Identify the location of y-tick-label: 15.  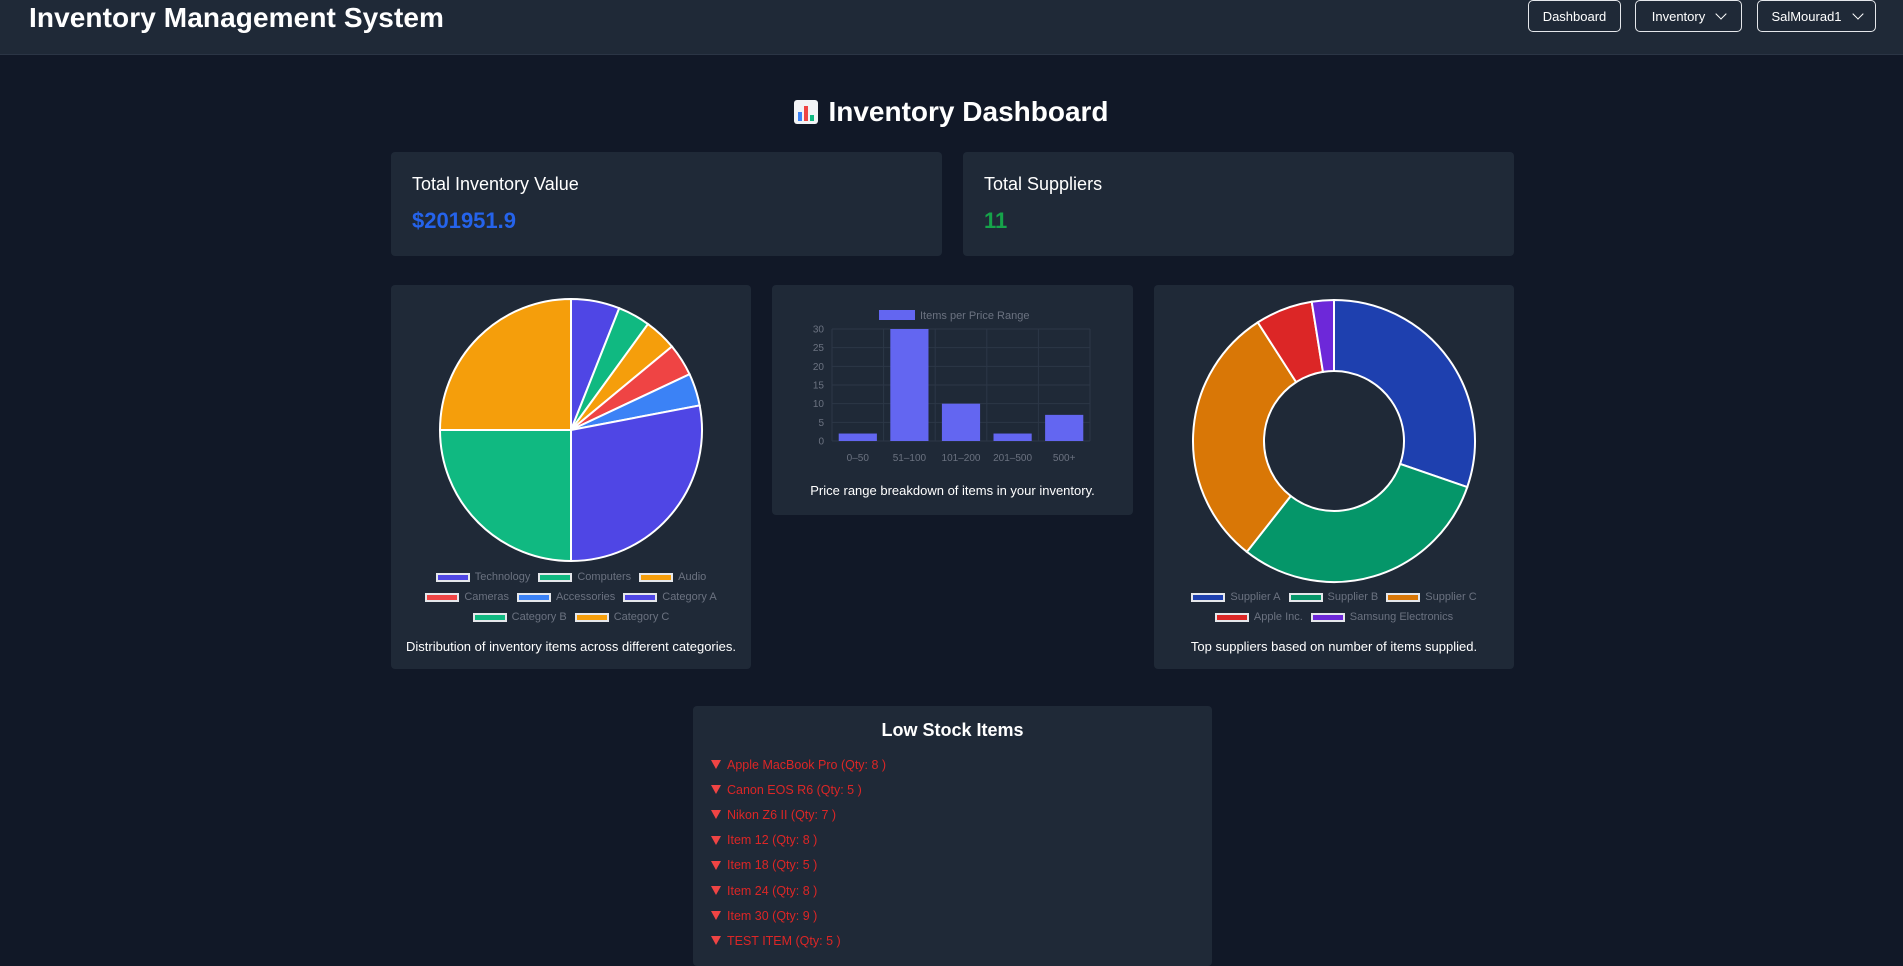
(819, 386).